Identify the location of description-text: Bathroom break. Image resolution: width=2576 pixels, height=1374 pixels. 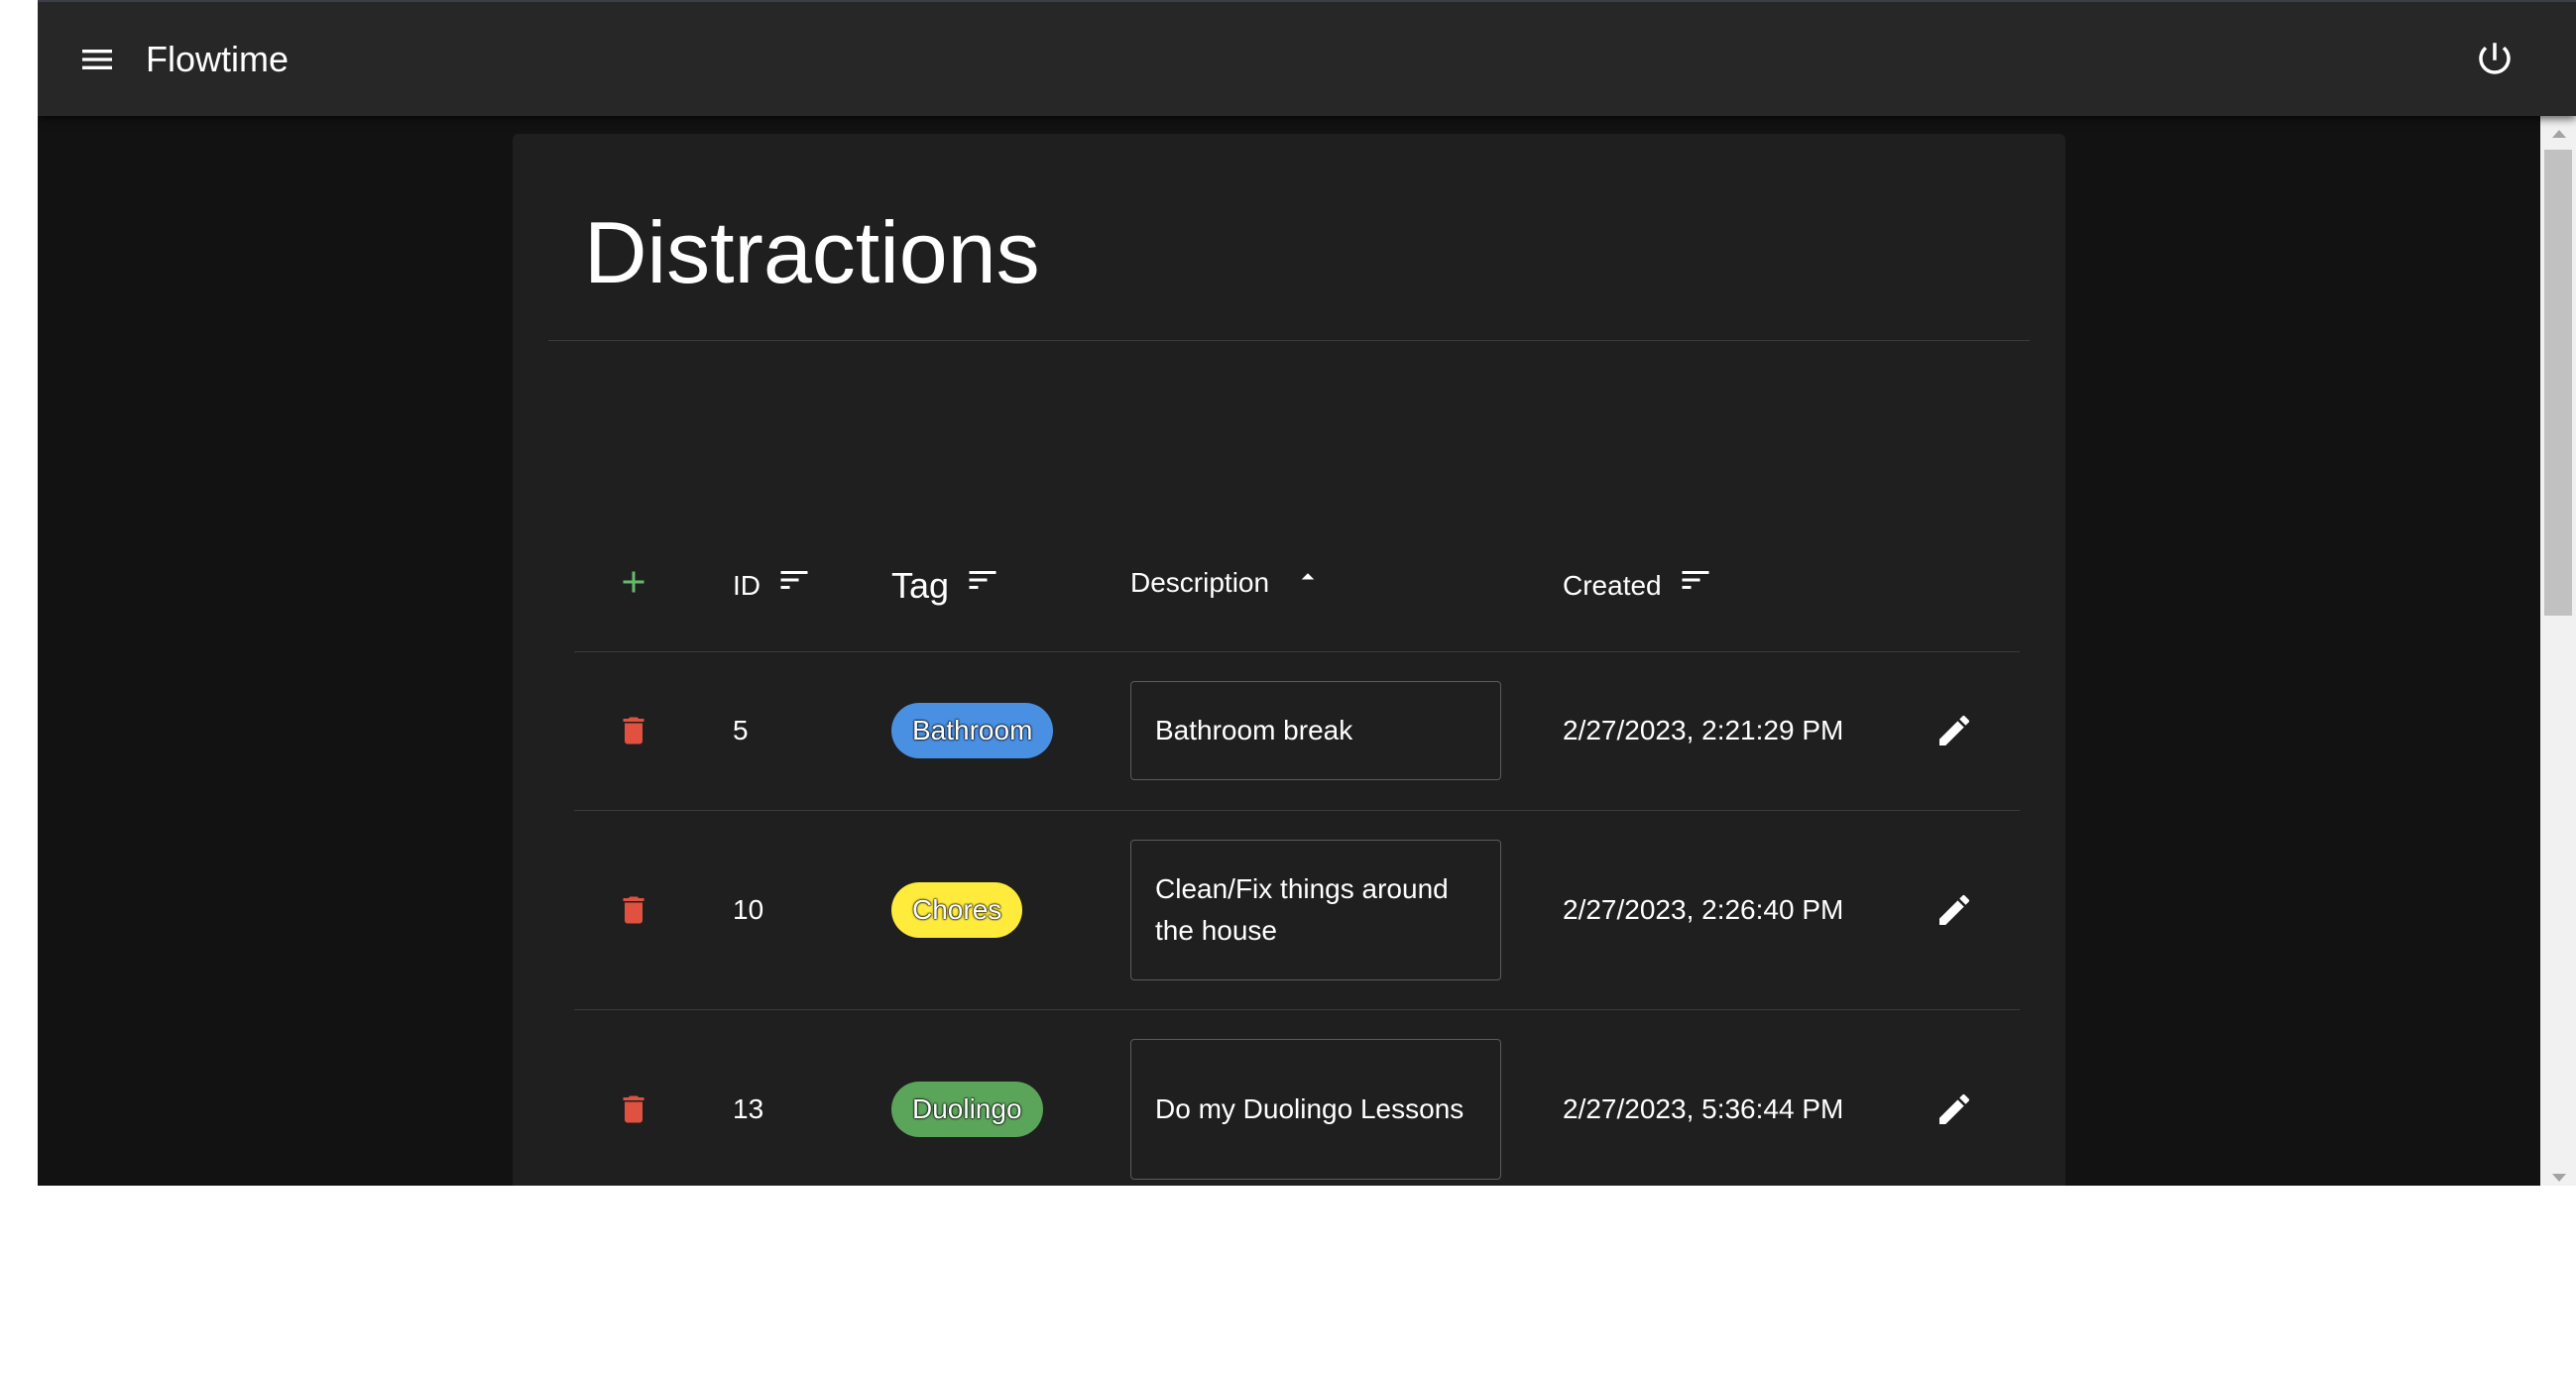
(1254, 730).